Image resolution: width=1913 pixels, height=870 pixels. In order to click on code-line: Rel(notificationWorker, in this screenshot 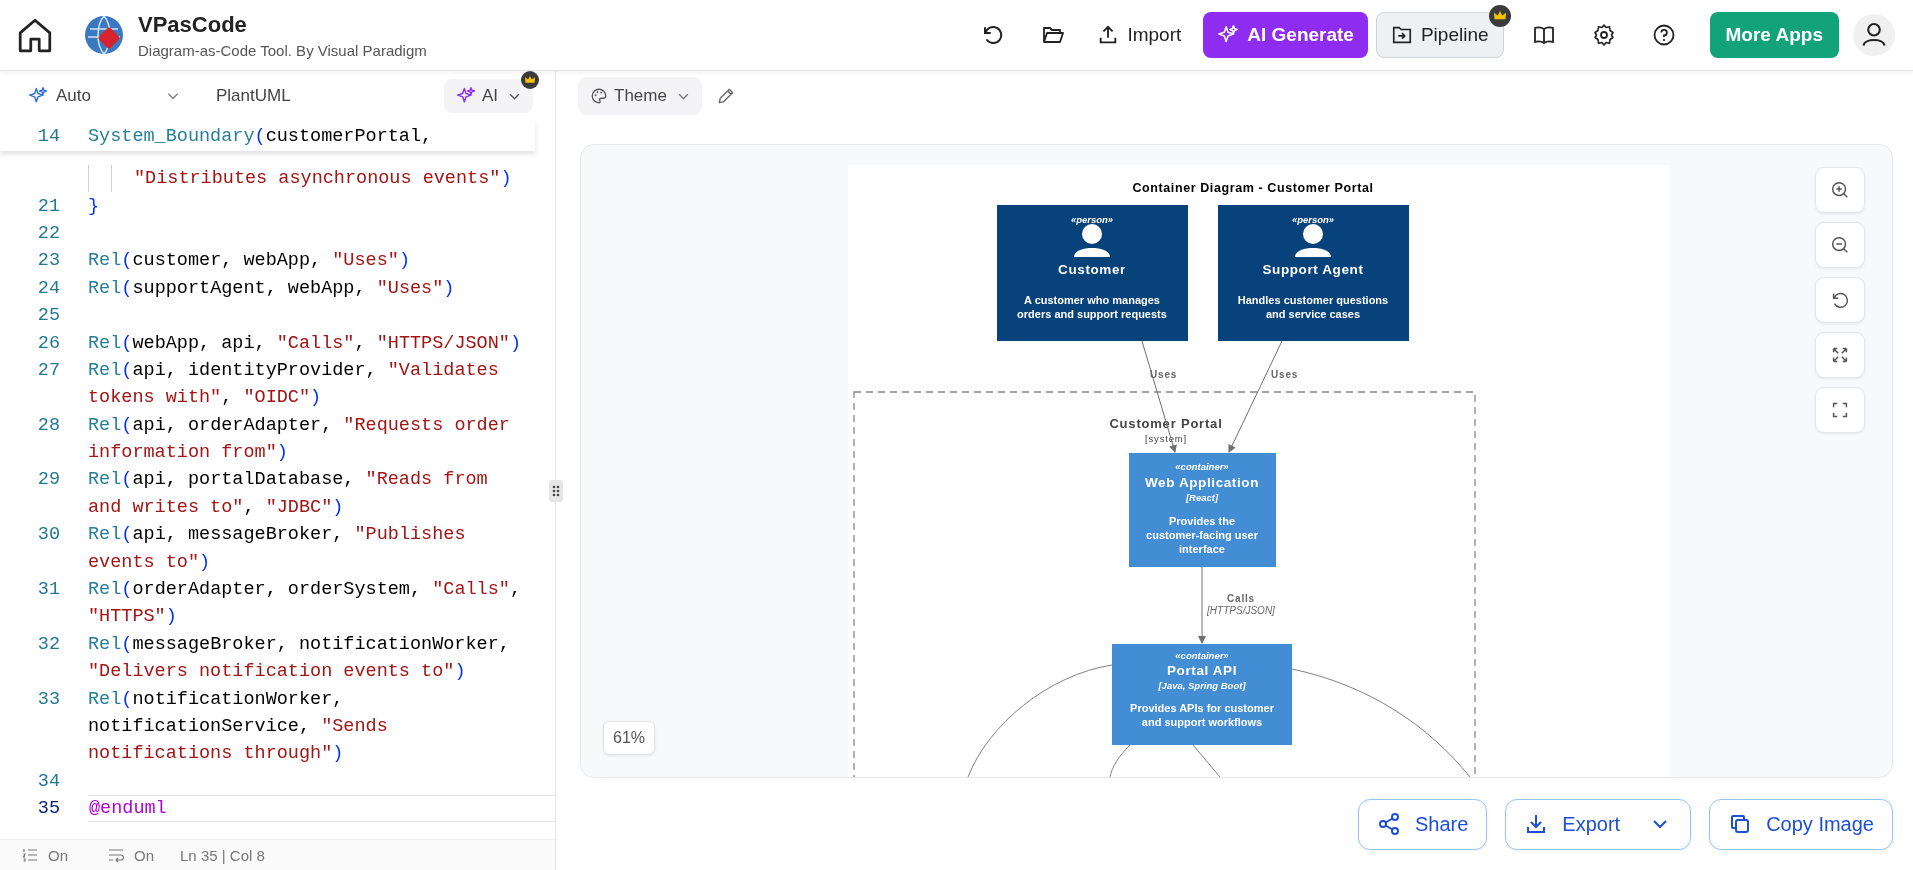, I will do `click(216, 699)`.